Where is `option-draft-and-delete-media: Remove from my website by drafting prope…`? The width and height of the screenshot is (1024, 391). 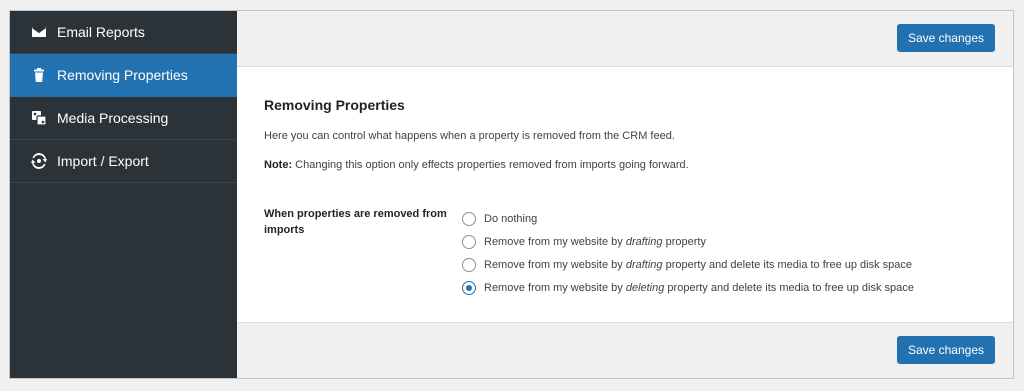 option-draft-and-delete-media: Remove from my website by drafting prope… is located at coordinates (688, 264).